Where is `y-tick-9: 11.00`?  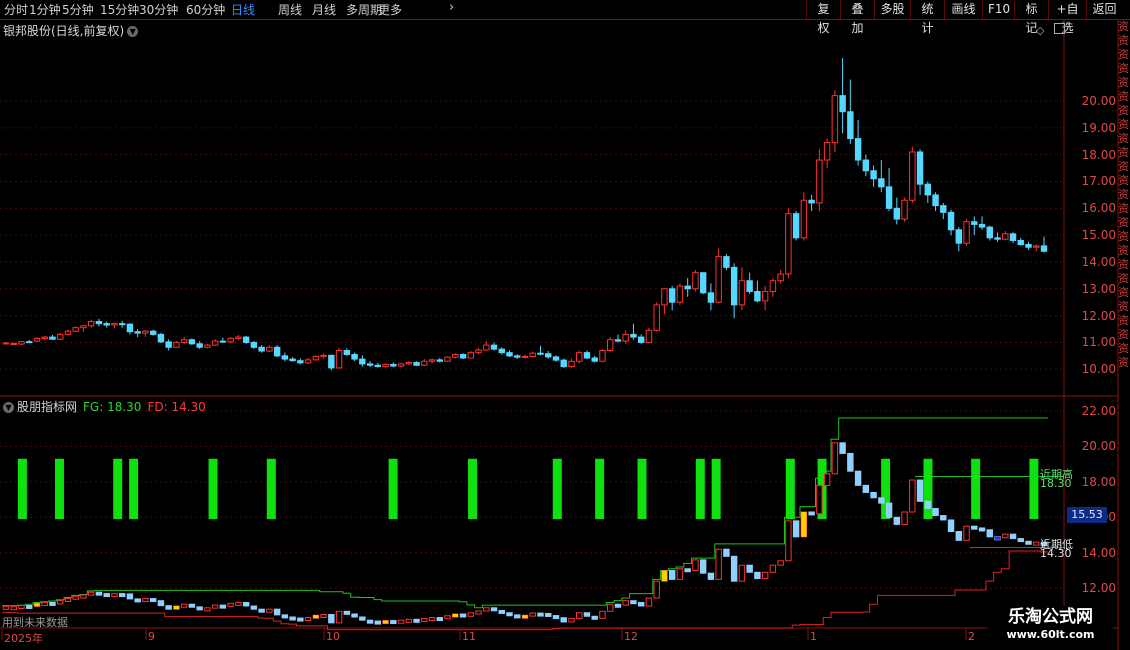
y-tick-9: 11.00 is located at coordinates (1098, 342).